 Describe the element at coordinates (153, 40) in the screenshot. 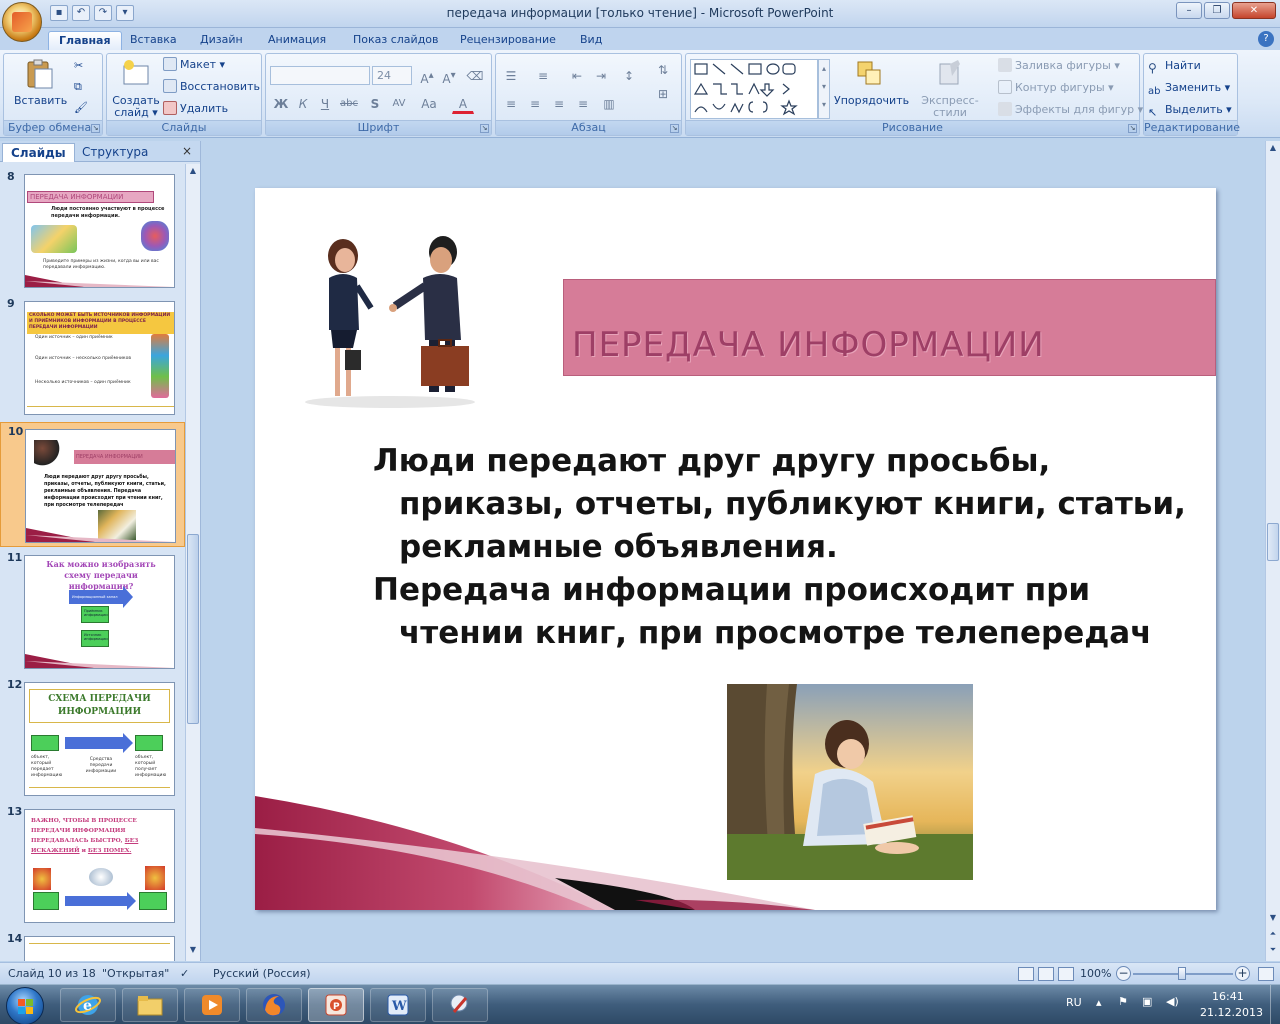

I see `tab-insert: Вставка` at that location.